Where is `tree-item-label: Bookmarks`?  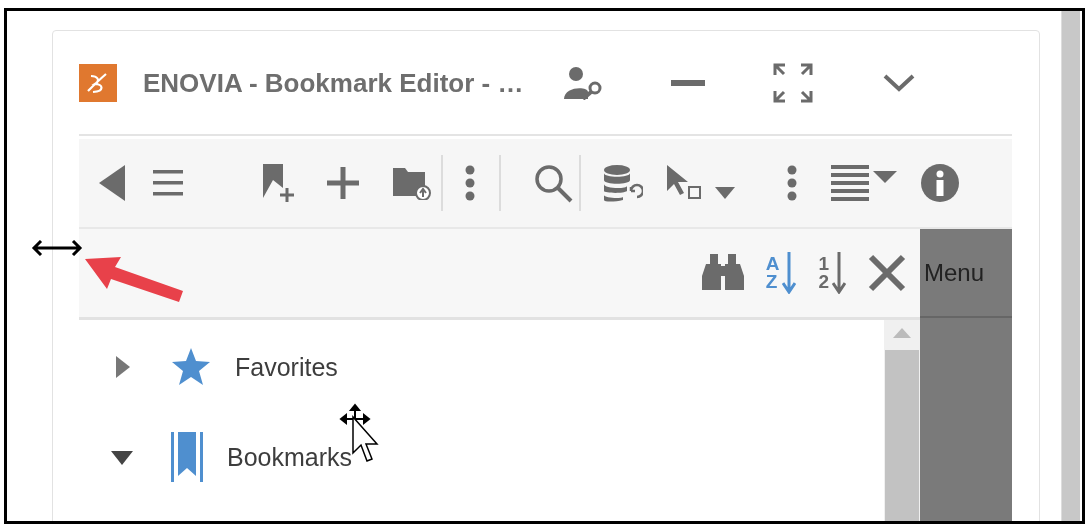
tree-item-label: Bookmarks is located at coordinates (290, 457).